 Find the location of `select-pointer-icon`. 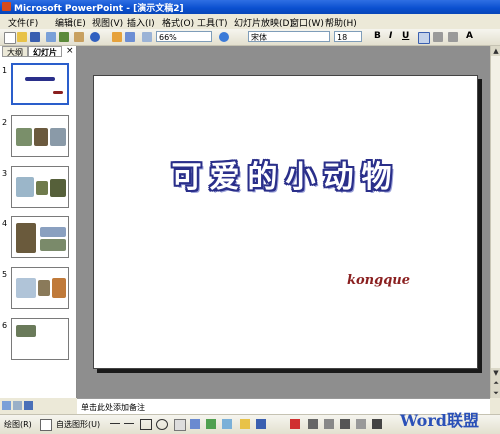

select-pointer-icon is located at coordinates (46, 425).